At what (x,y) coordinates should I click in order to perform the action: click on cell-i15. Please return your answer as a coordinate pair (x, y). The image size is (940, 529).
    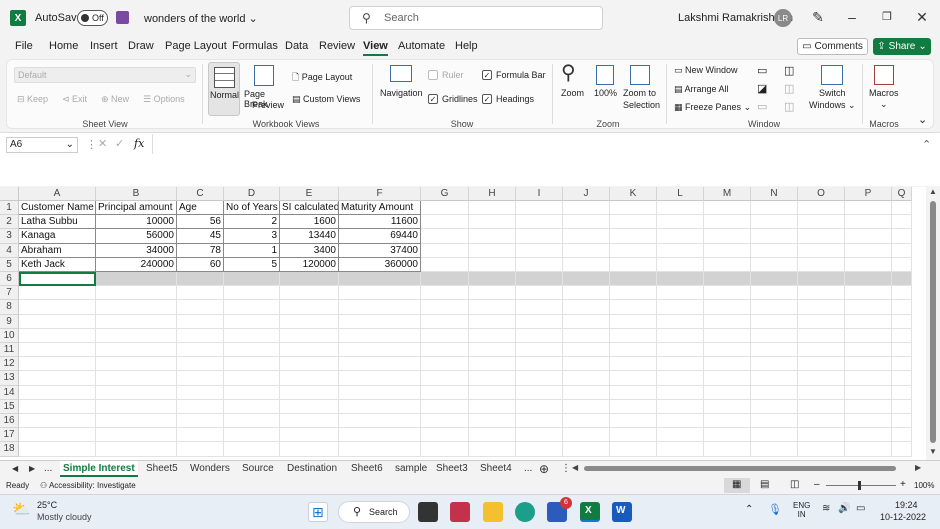
    Looking at the image, I should click on (539, 406).